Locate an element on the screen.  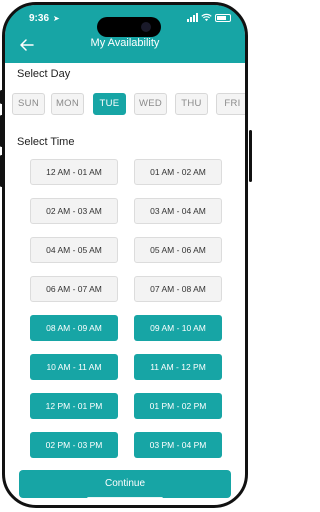
select-time-heading: Select Time is located at coordinates (46, 142).